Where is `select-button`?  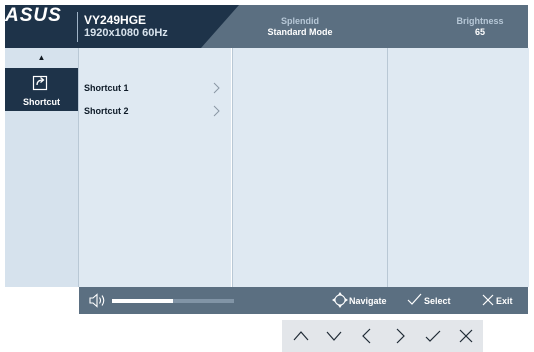 select-button is located at coordinates (432, 336).